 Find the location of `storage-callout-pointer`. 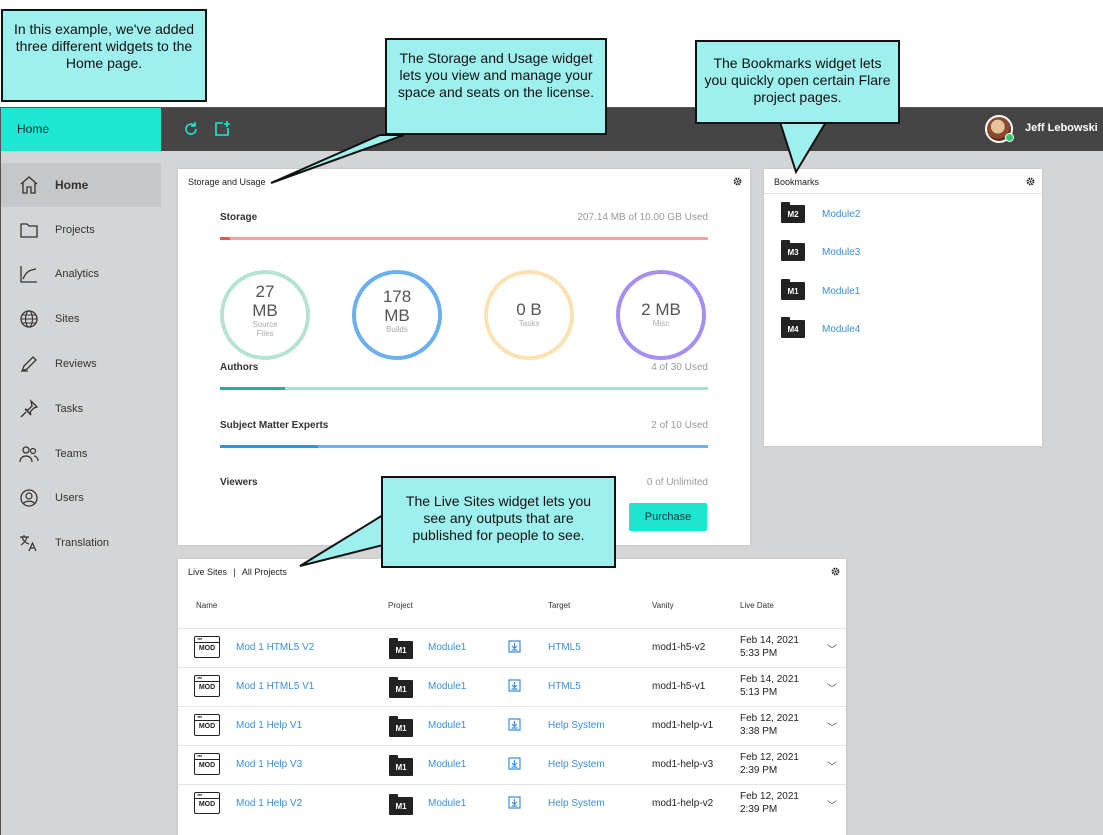

storage-callout-pointer is located at coordinates (337, 159).